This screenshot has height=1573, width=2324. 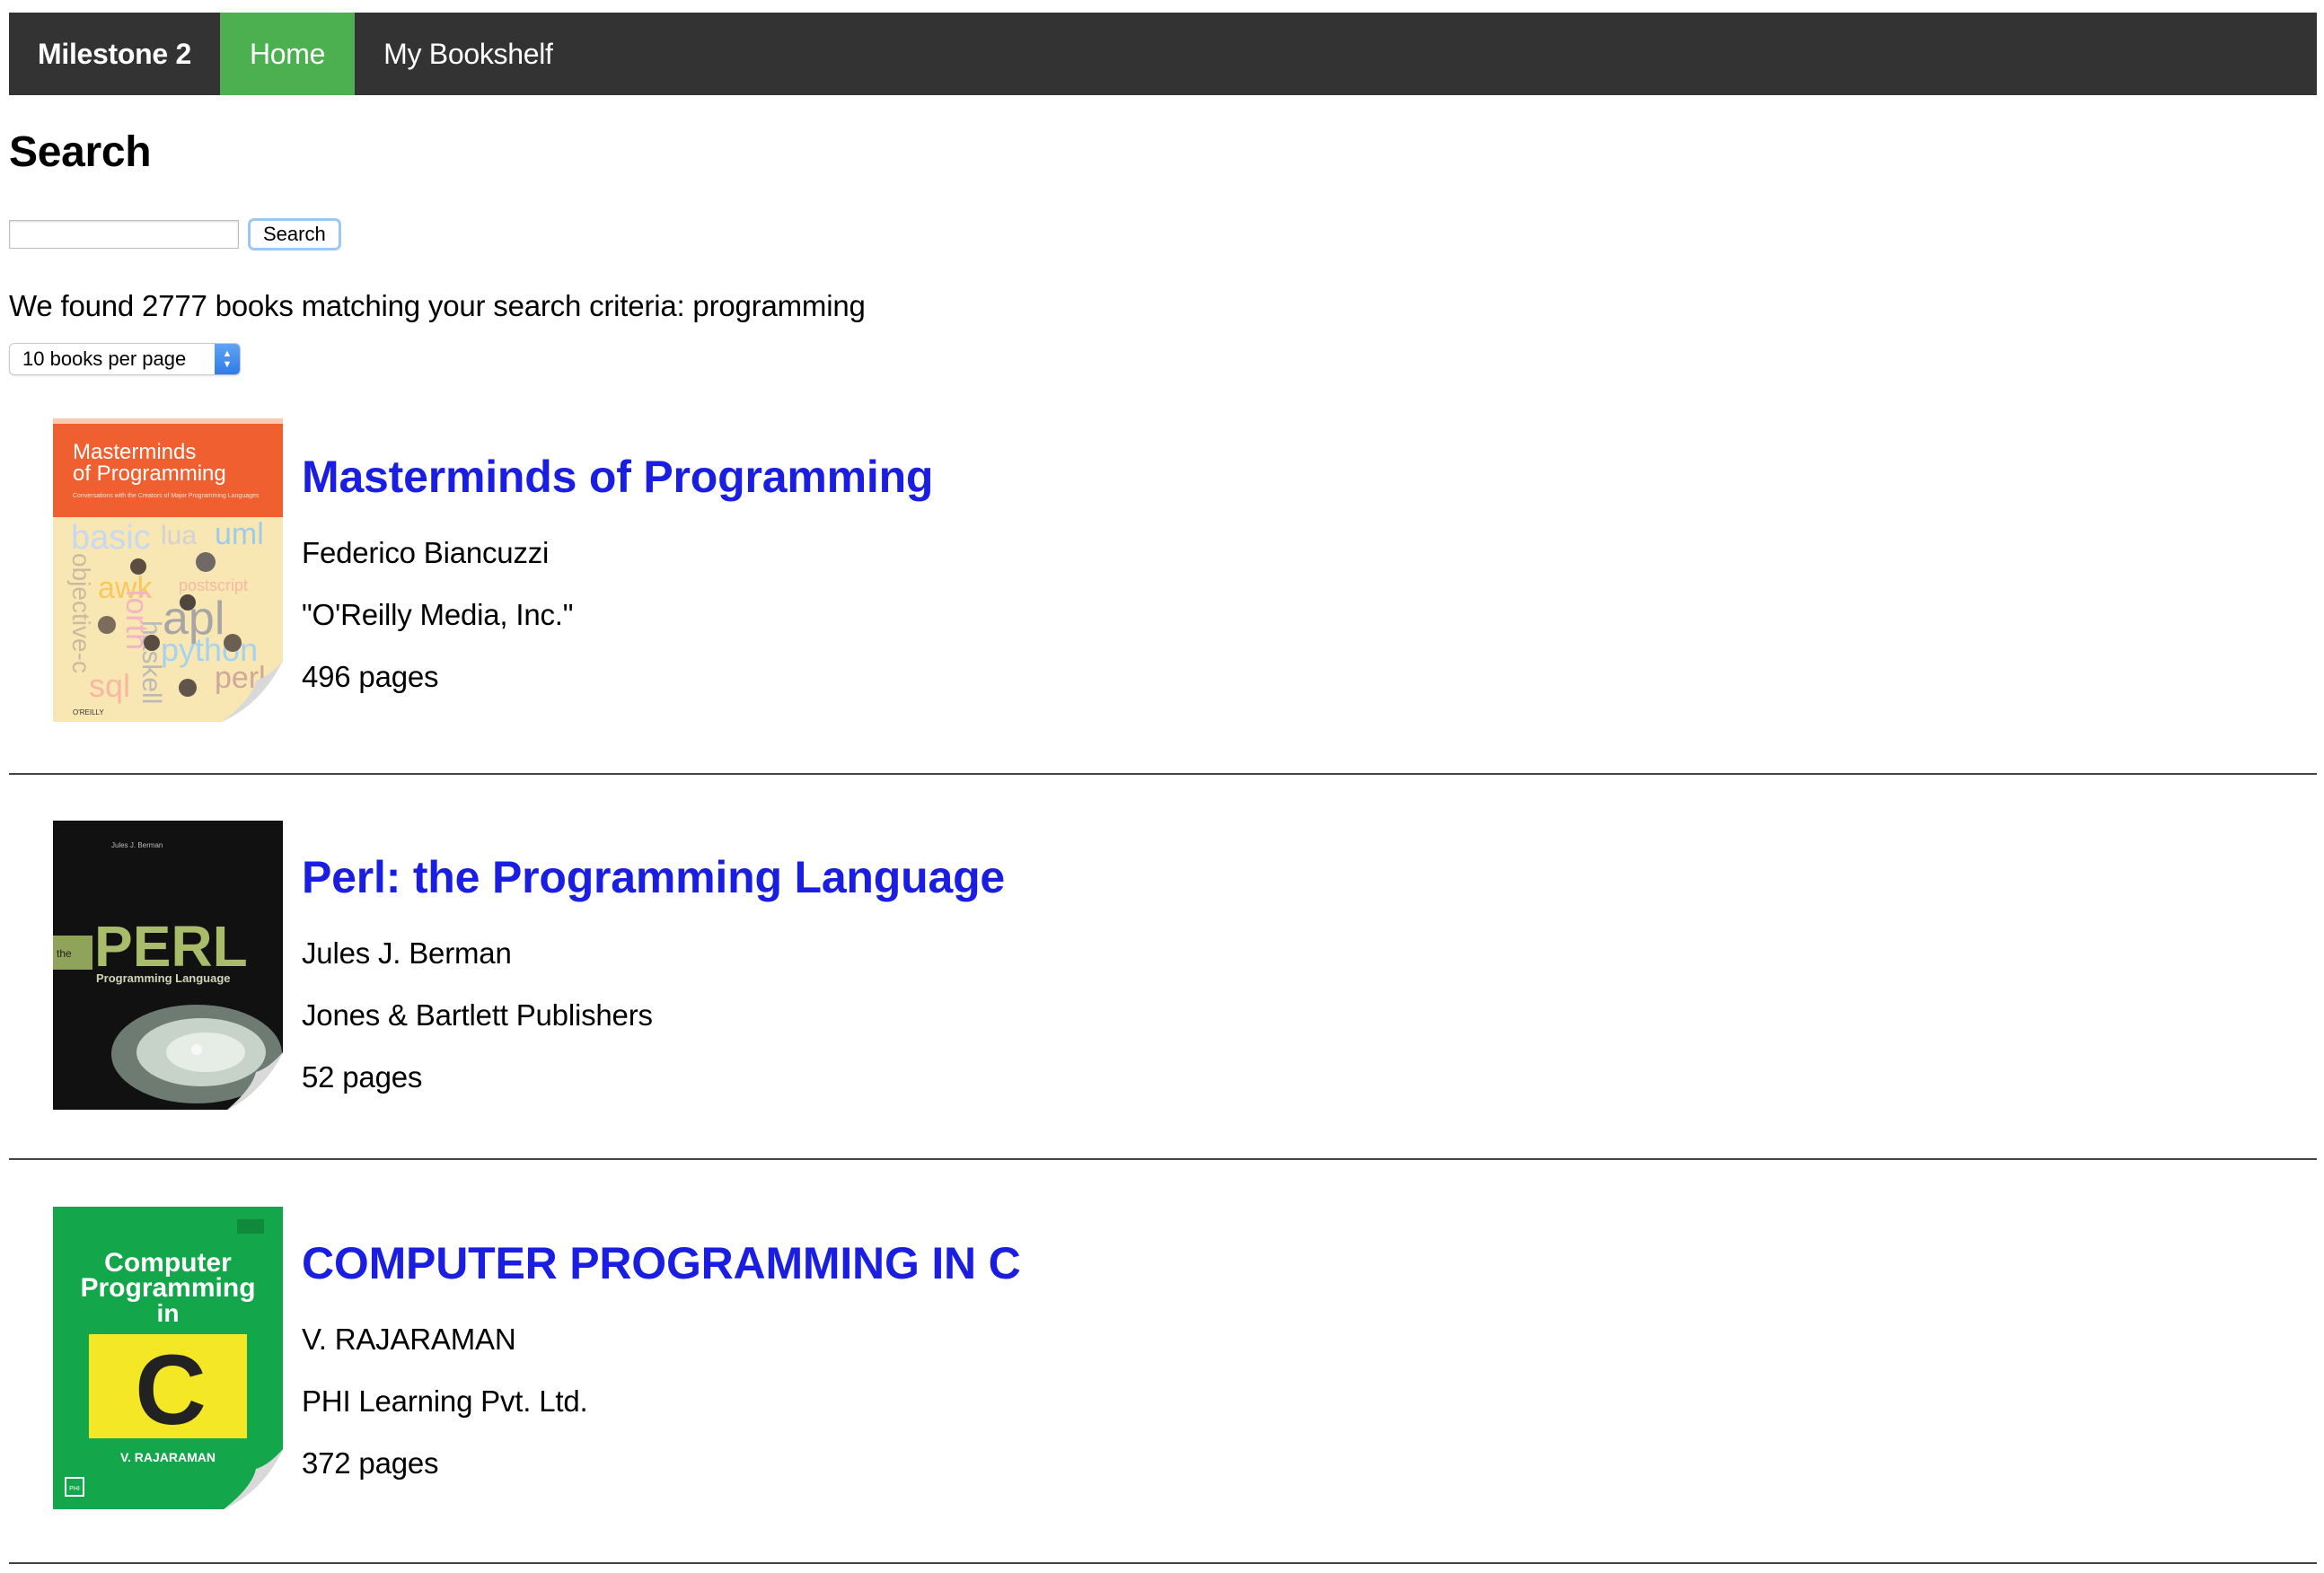 What do you see at coordinates (287, 54) in the screenshot?
I see `nav-item-home: Home` at bounding box center [287, 54].